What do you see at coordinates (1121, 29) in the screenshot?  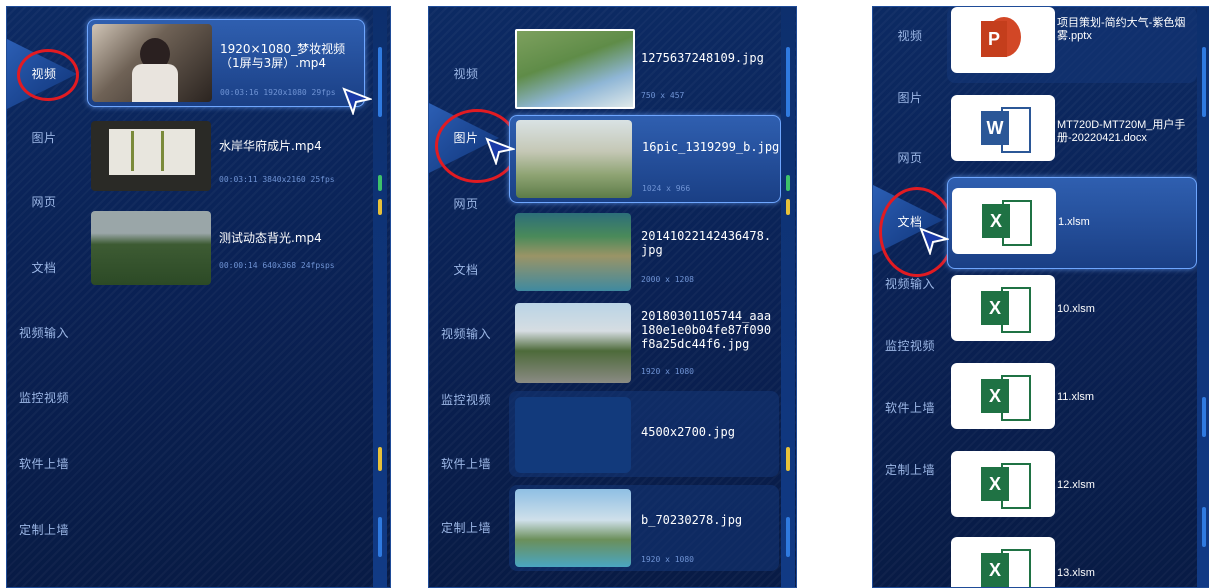 I see `file-name: 项目策划-简约大气-紫色烟雾.pptx` at bounding box center [1121, 29].